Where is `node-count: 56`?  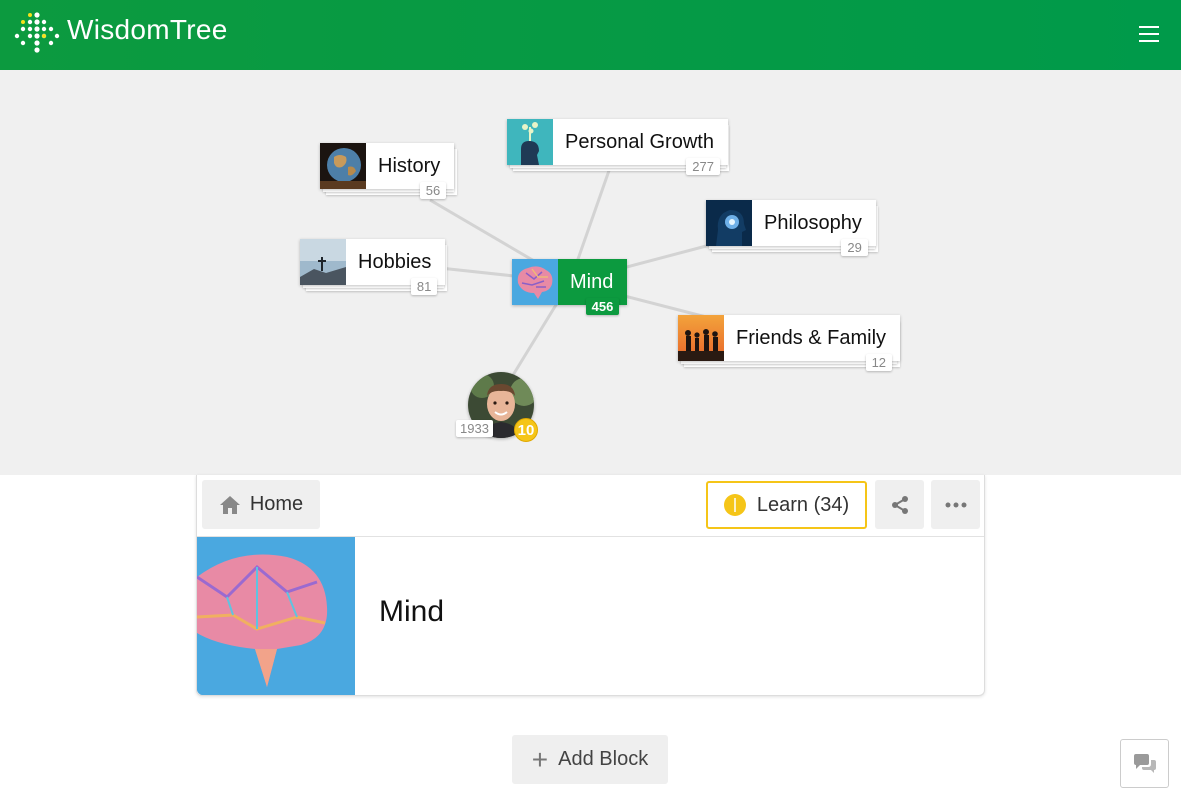
node-count: 56 is located at coordinates (433, 190).